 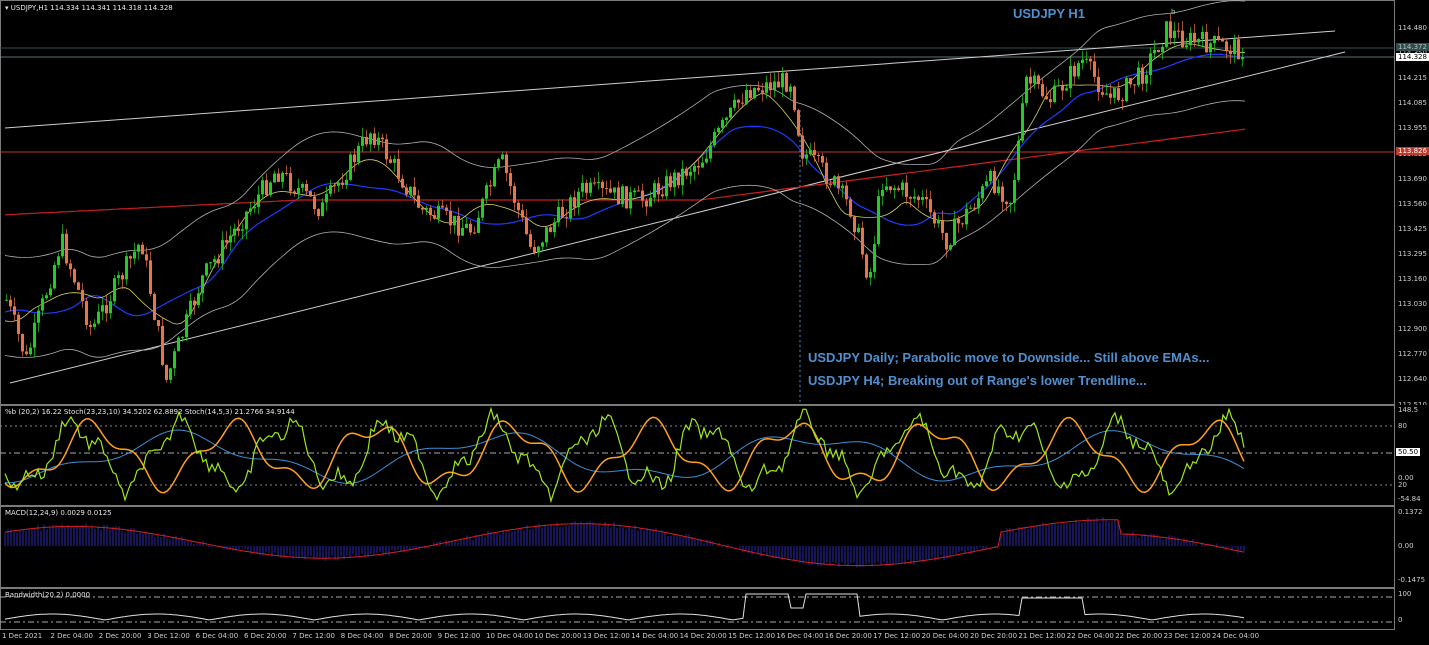 What do you see at coordinates (1173, 12) in the screenshot?
I see `fractal-marker: b` at bounding box center [1173, 12].